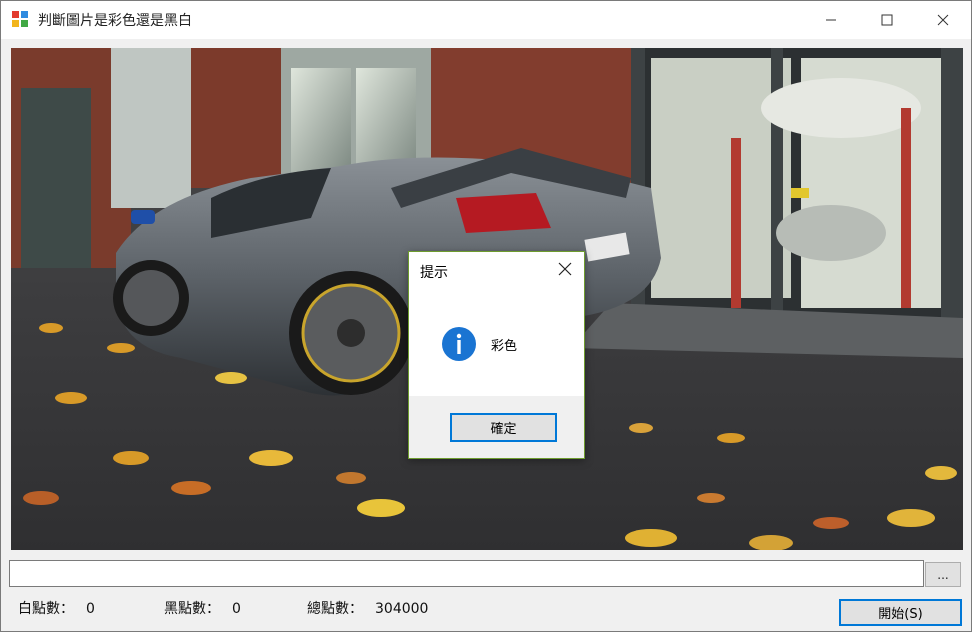 The height and width of the screenshot is (632, 972). What do you see at coordinates (565, 269) in the screenshot?
I see `dialog-close-icon` at bounding box center [565, 269].